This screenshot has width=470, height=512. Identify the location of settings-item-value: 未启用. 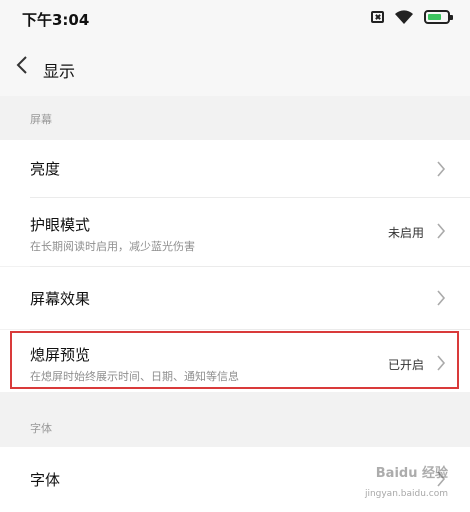
(405, 233).